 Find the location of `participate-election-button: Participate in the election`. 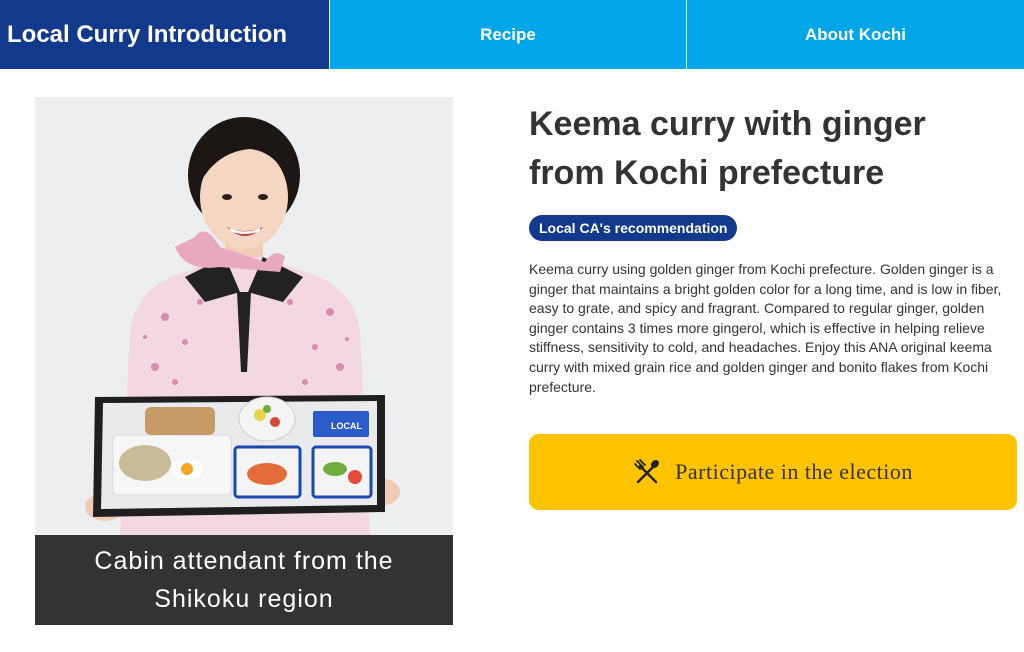

participate-election-button: Participate in the election is located at coordinates (773, 472).